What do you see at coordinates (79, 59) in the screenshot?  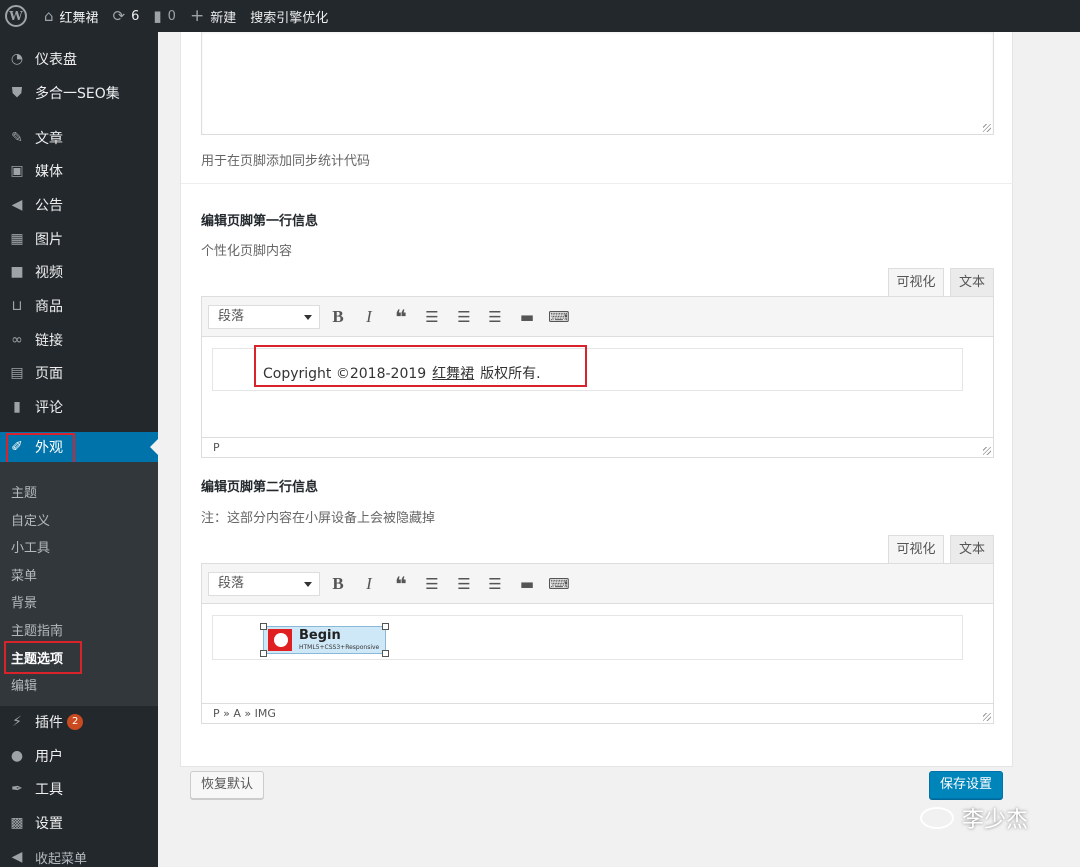 I see `menu-item-dashboard: ◔ 仪表盘` at bounding box center [79, 59].